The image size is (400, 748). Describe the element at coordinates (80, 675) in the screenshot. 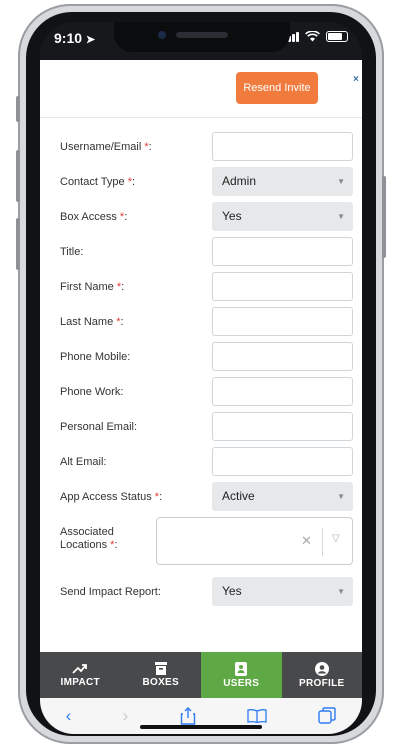

I see `tab-impact: IMPACT` at that location.